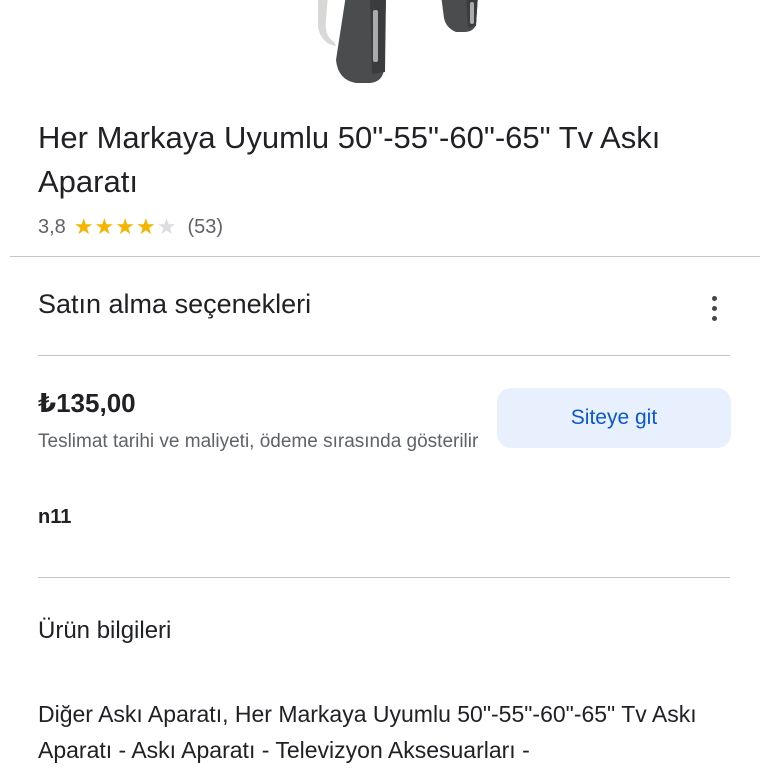 The image size is (768, 768). What do you see at coordinates (614, 418) in the screenshot?
I see `visit-site-button: Siteye git` at bounding box center [614, 418].